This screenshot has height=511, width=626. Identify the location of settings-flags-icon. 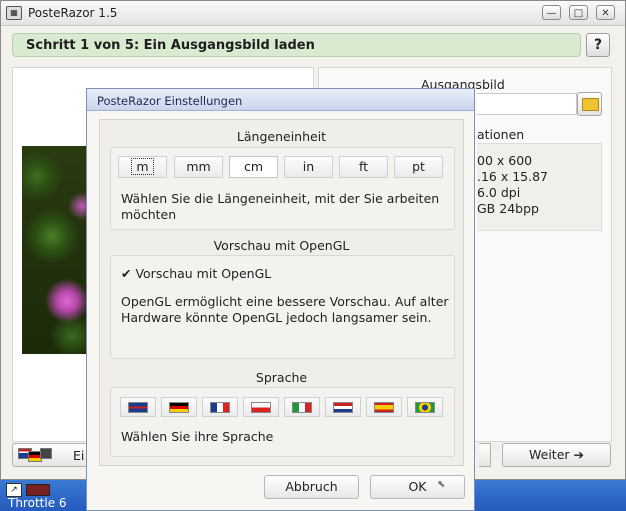
(35, 455).